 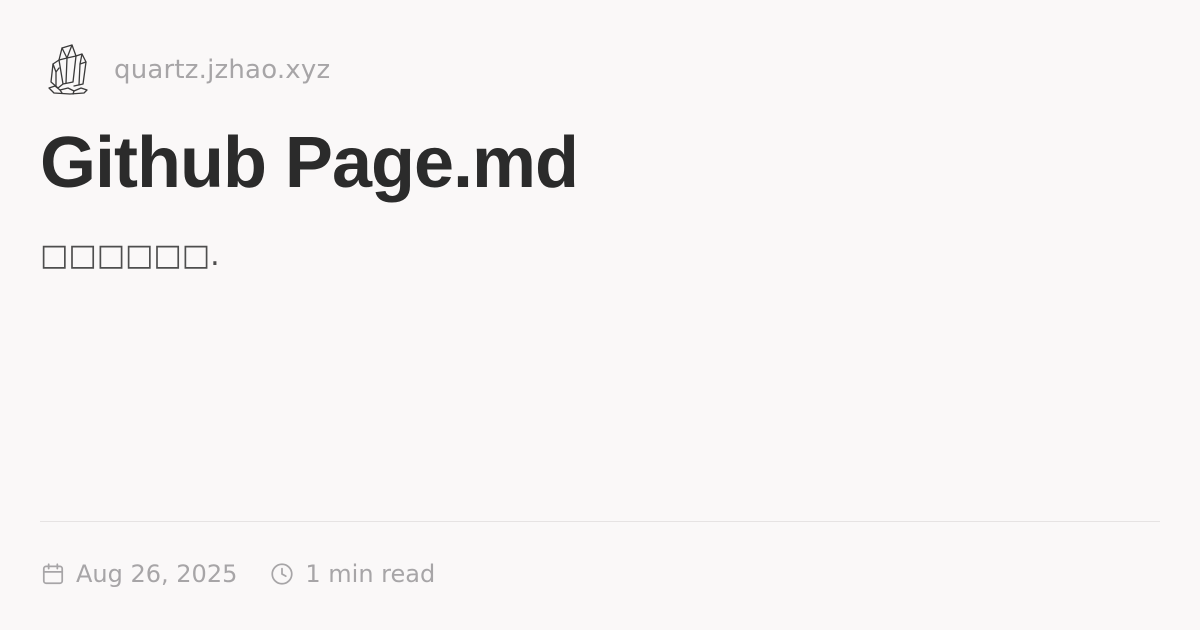 What do you see at coordinates (157, 574) in the screenshot?
I see `publish-date: Aug 26, 2025` at bounding box center [157, 574].